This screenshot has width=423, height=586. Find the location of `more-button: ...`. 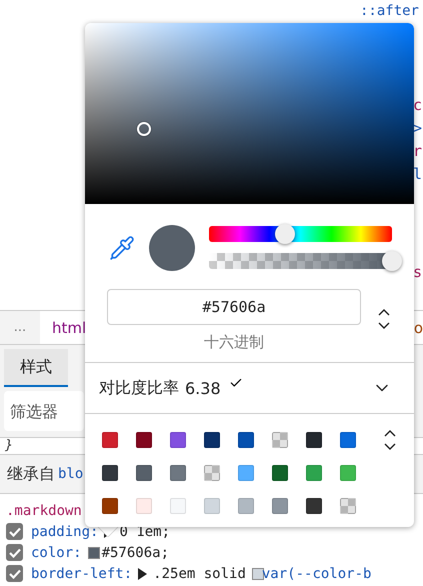

more-button: ... is located at coordinates (20, 327).